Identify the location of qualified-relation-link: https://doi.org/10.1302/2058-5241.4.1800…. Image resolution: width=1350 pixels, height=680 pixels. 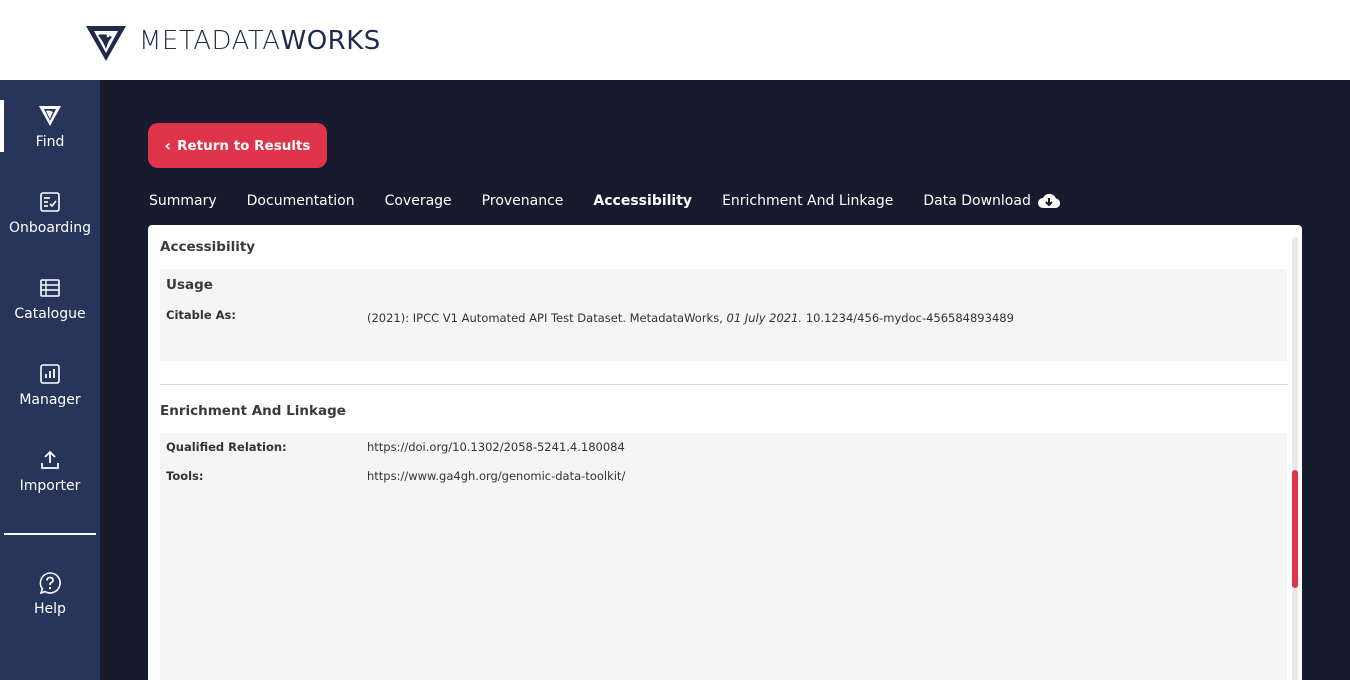
(496, 447).